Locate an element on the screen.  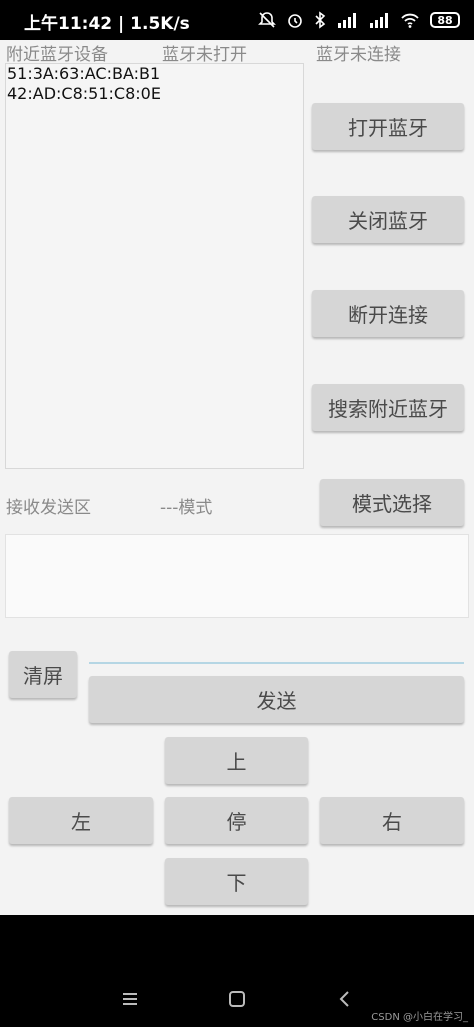
home-icon is located at coordinates (237, 1001).